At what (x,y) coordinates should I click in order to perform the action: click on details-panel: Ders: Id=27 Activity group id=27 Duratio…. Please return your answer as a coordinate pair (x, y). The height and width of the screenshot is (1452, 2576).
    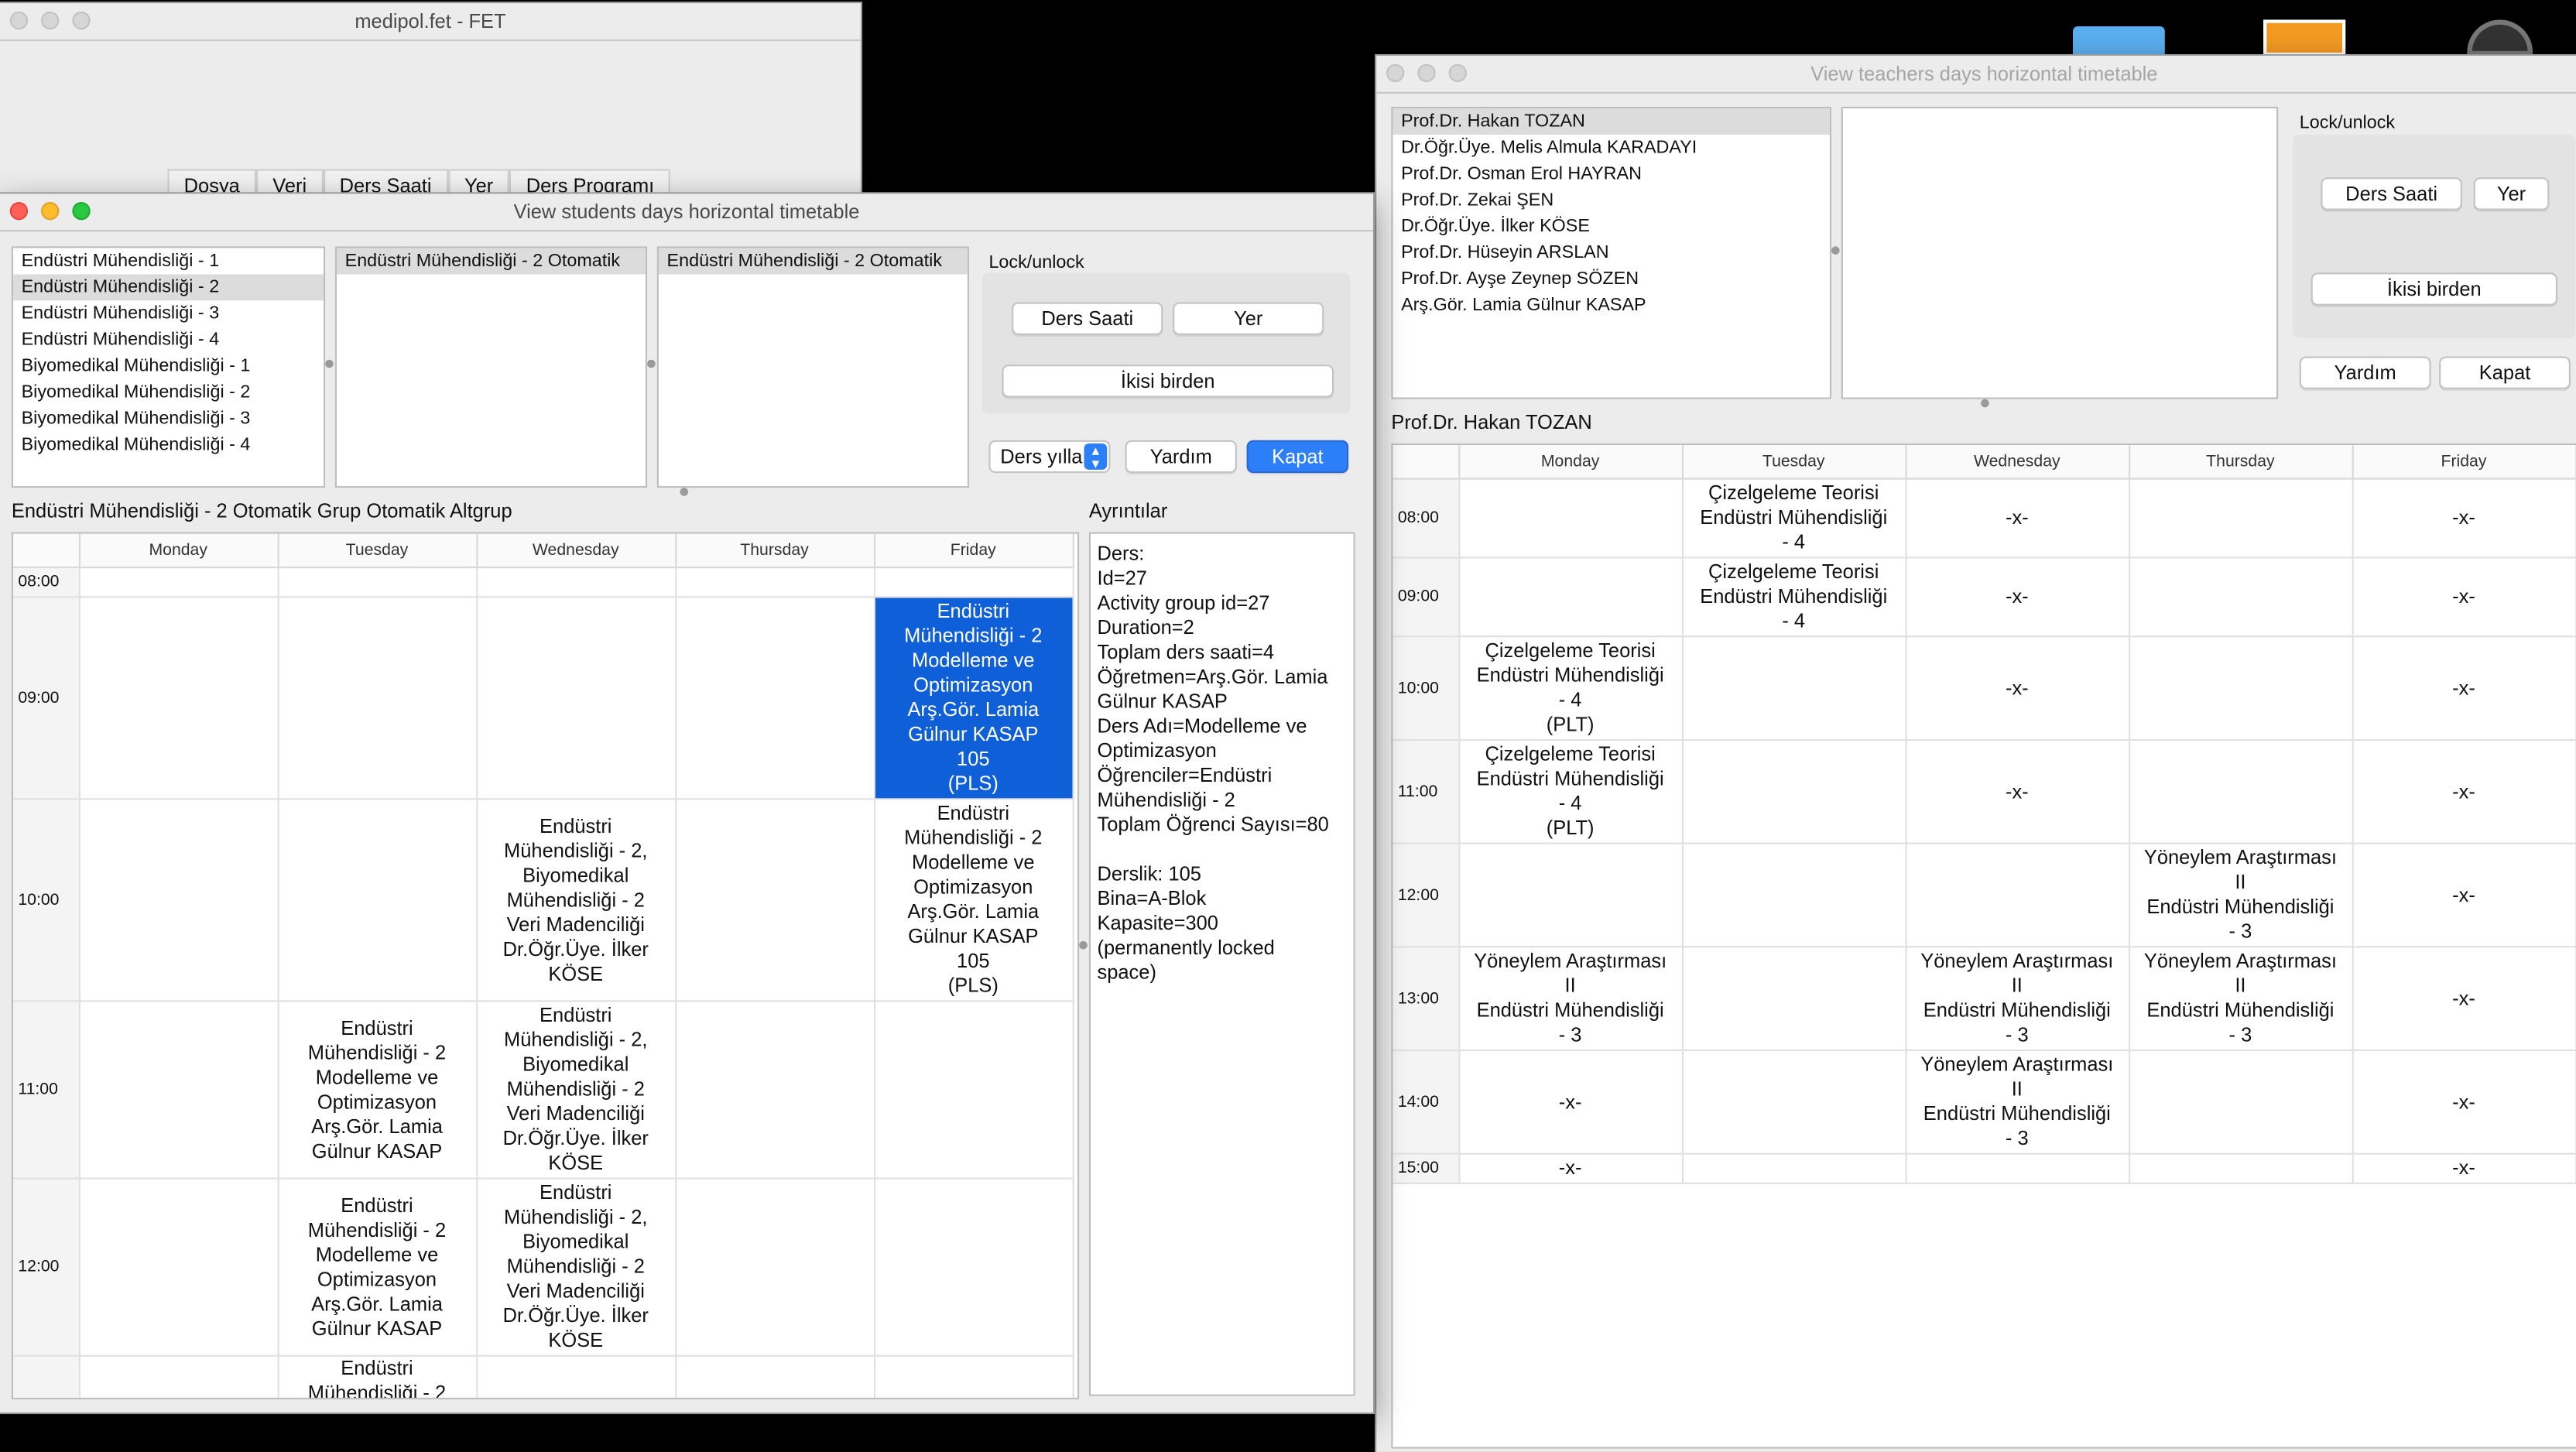
    Looking at the image, I should click on (1221, 964).